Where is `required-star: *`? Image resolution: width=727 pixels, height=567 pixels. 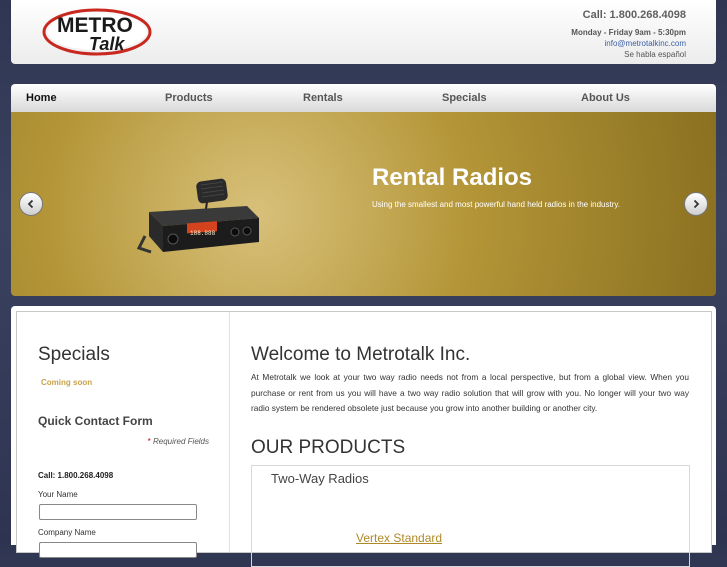 required-star: * is located at coordinates (149, 441).